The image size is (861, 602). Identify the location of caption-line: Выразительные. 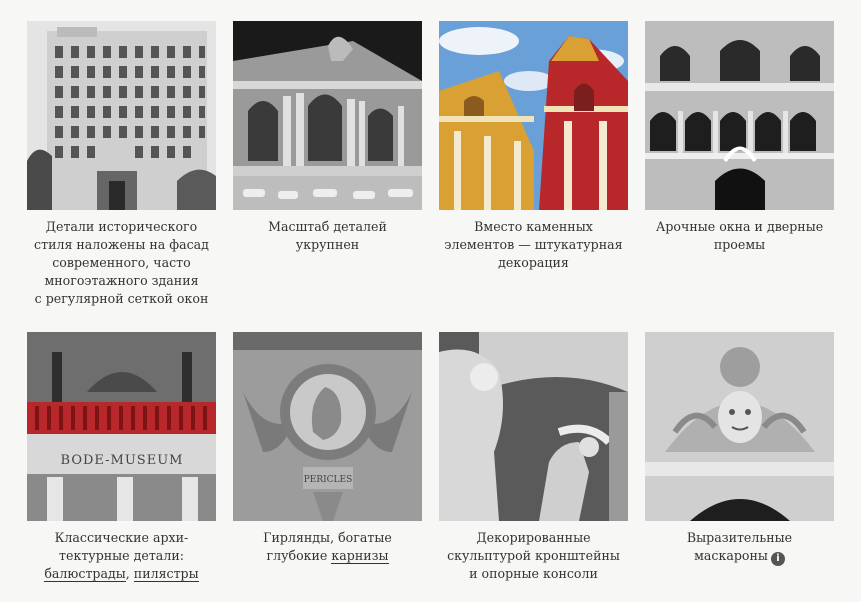
(739, 537).